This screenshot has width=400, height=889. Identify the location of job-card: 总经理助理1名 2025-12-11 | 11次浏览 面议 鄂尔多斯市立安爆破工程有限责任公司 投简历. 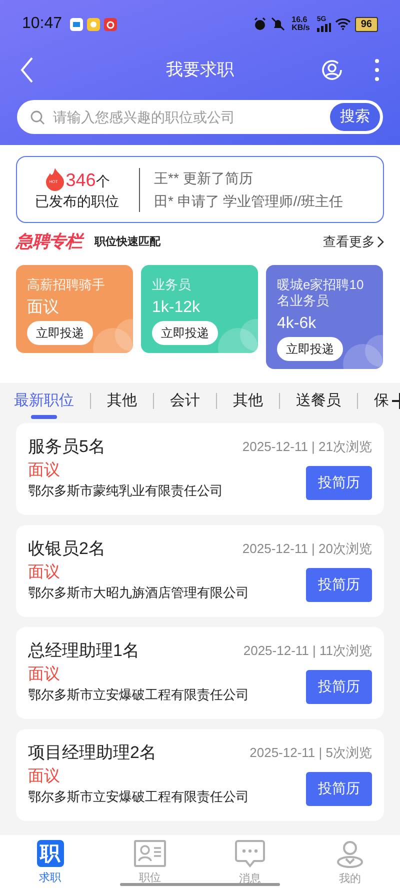
(200, 673).